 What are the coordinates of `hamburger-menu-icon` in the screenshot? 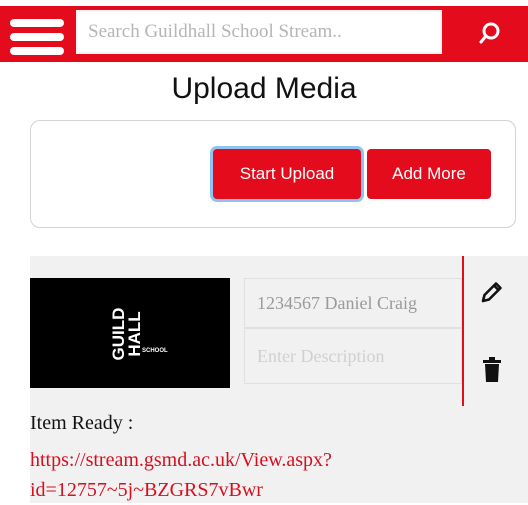 It's located at (37, 37).